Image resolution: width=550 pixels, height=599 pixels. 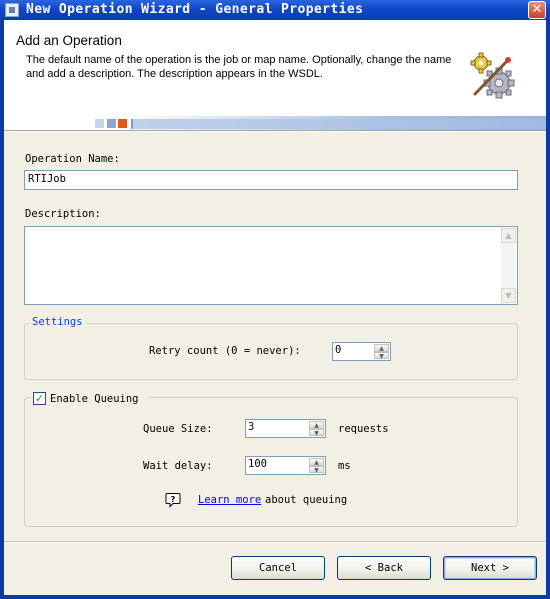 I want to click on queue-size-label: Queue Size:, so click(x=178, y=429).